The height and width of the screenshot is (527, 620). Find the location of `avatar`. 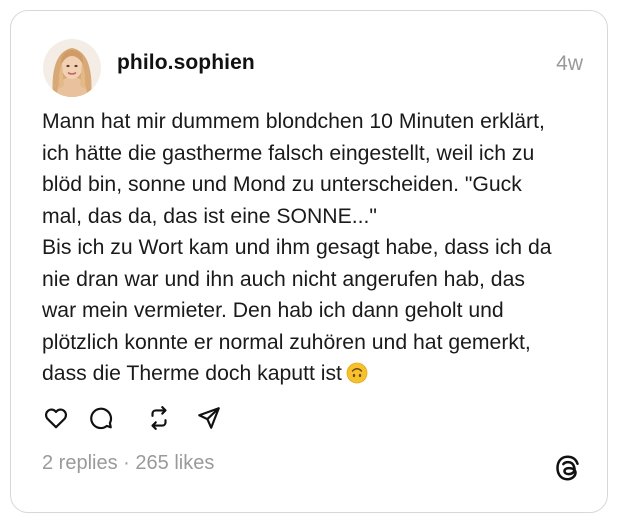

avatar is located at coordinates (72, 68).